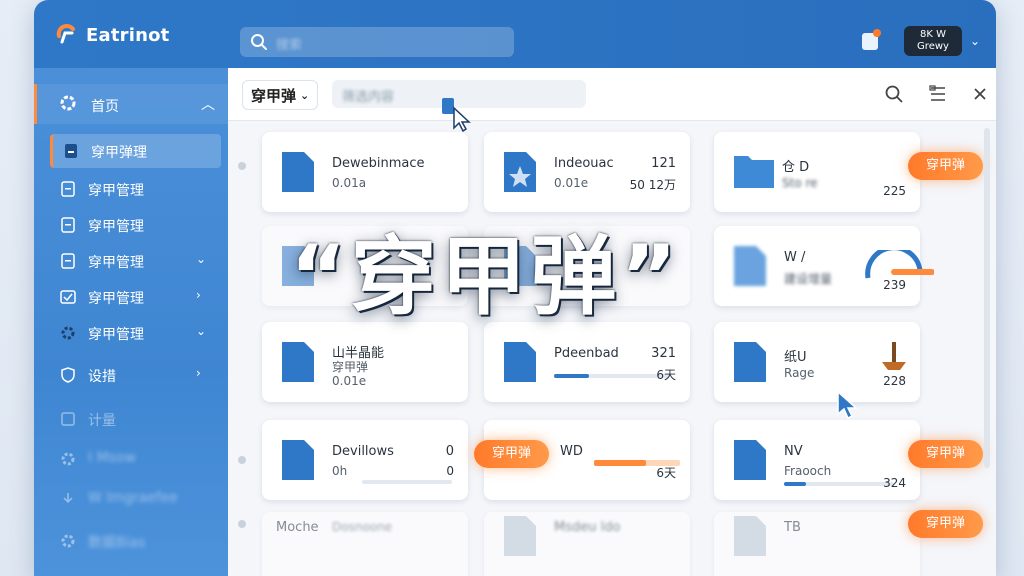 The height and width of the screenshot is (576, 1024). What do you see at coordinates (128, 35) in the screenshot?
I see `app-name: Eatrinot` at bounding box center [128, 35].